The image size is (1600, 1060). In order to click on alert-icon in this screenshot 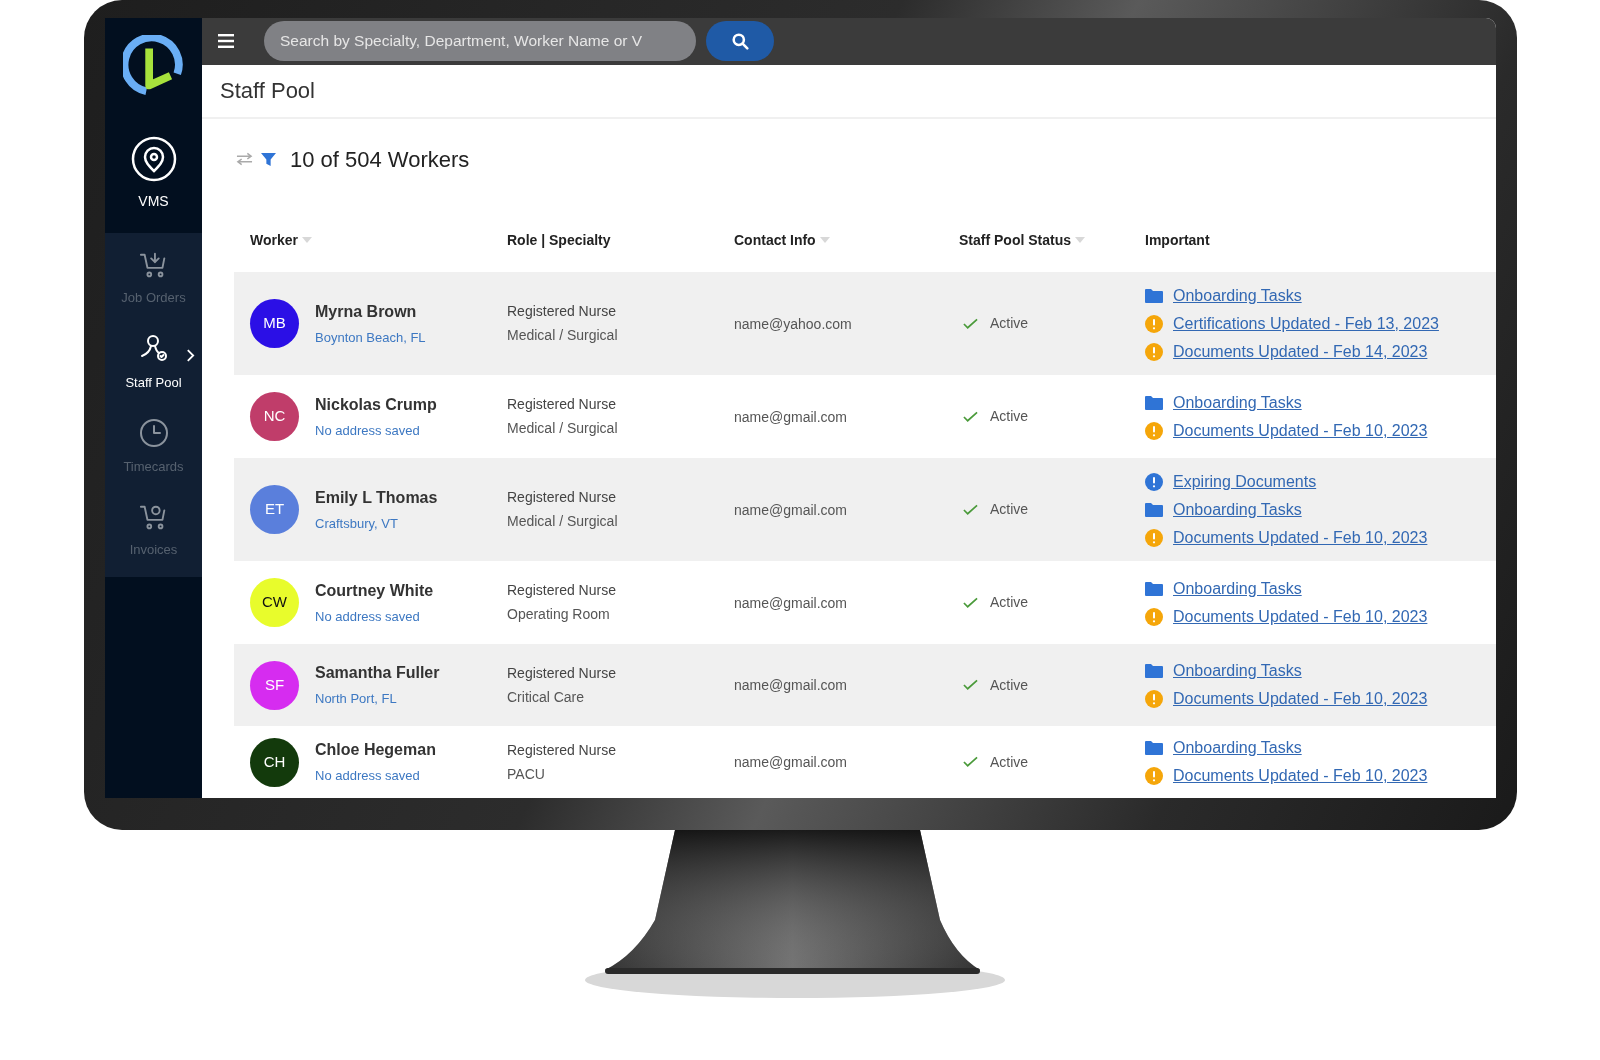, I will do `click(1154, 481)`.